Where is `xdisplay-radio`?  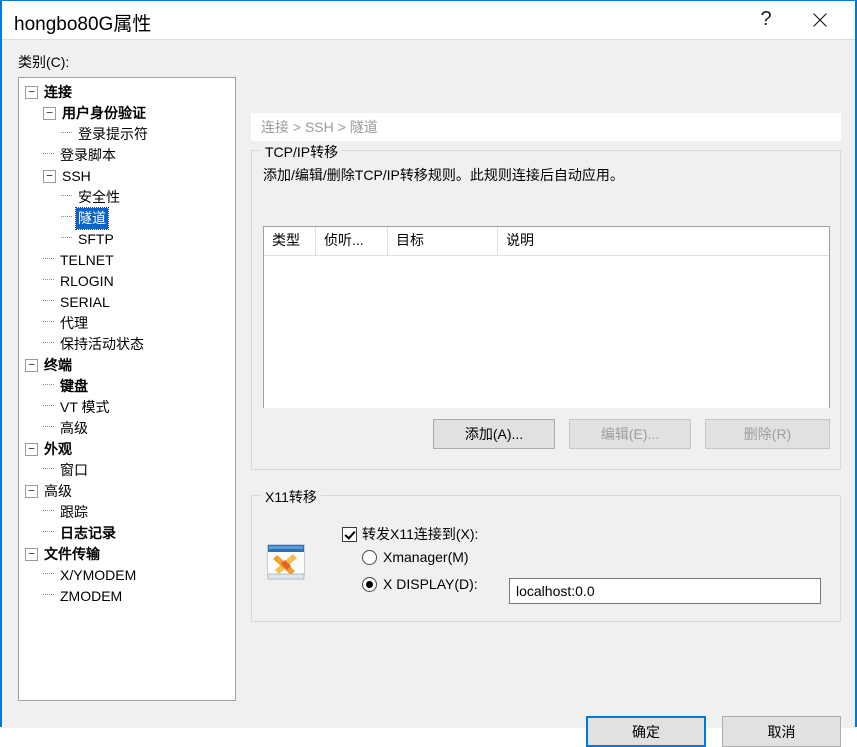 xdisplay-radio is located at coordinates (369, 584).